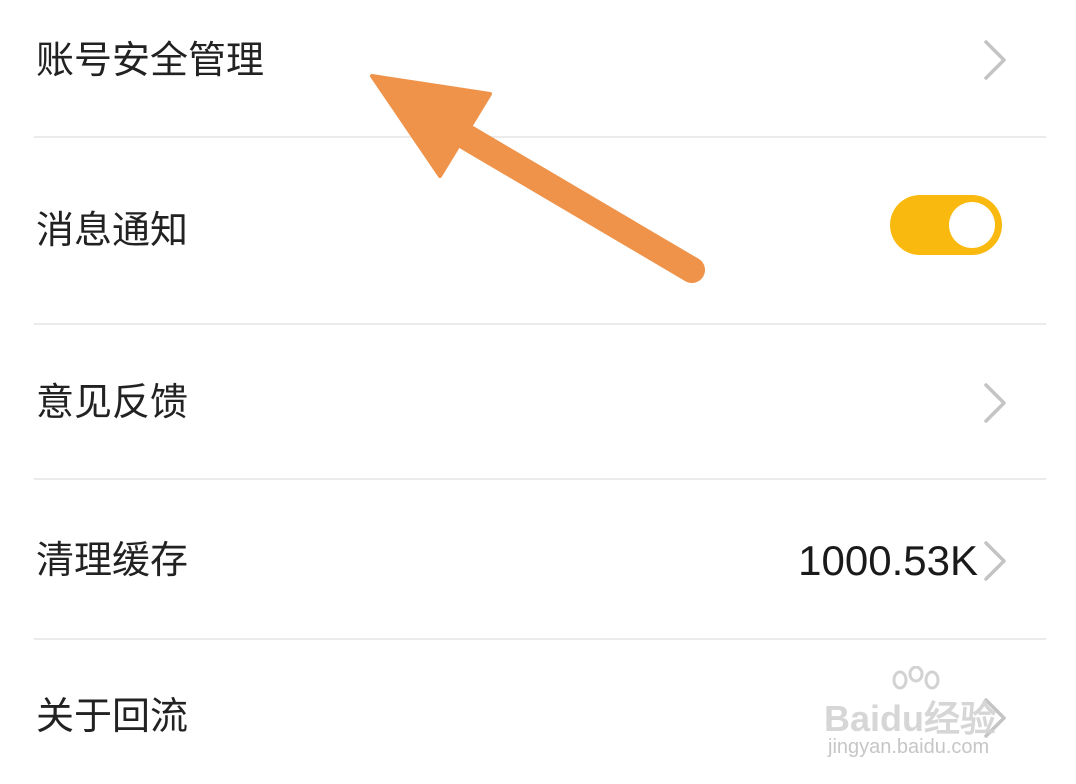  What do you see at coordinates (112, 402) in the screenshot?
I see `settings-item-label: 意见反馈` at bounding box center [112, 402].